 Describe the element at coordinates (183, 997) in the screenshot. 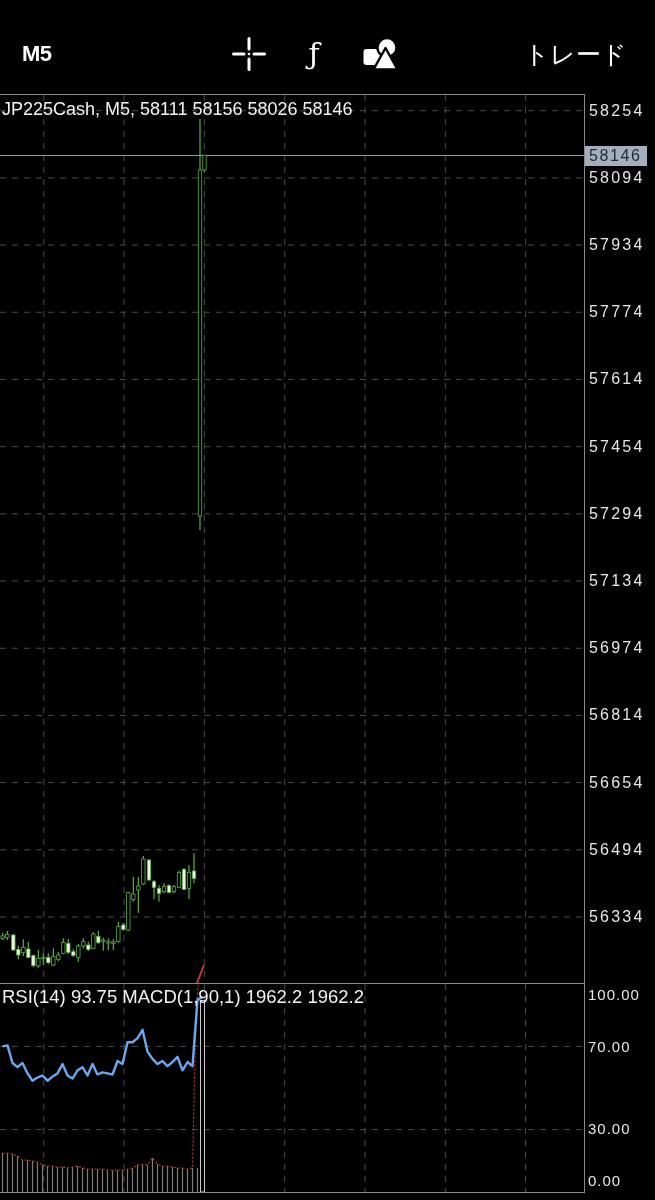

I see `indicator-header: RSI(14) 93.75 MACD(1,90,1) 1962.2 1962.2` at that location.